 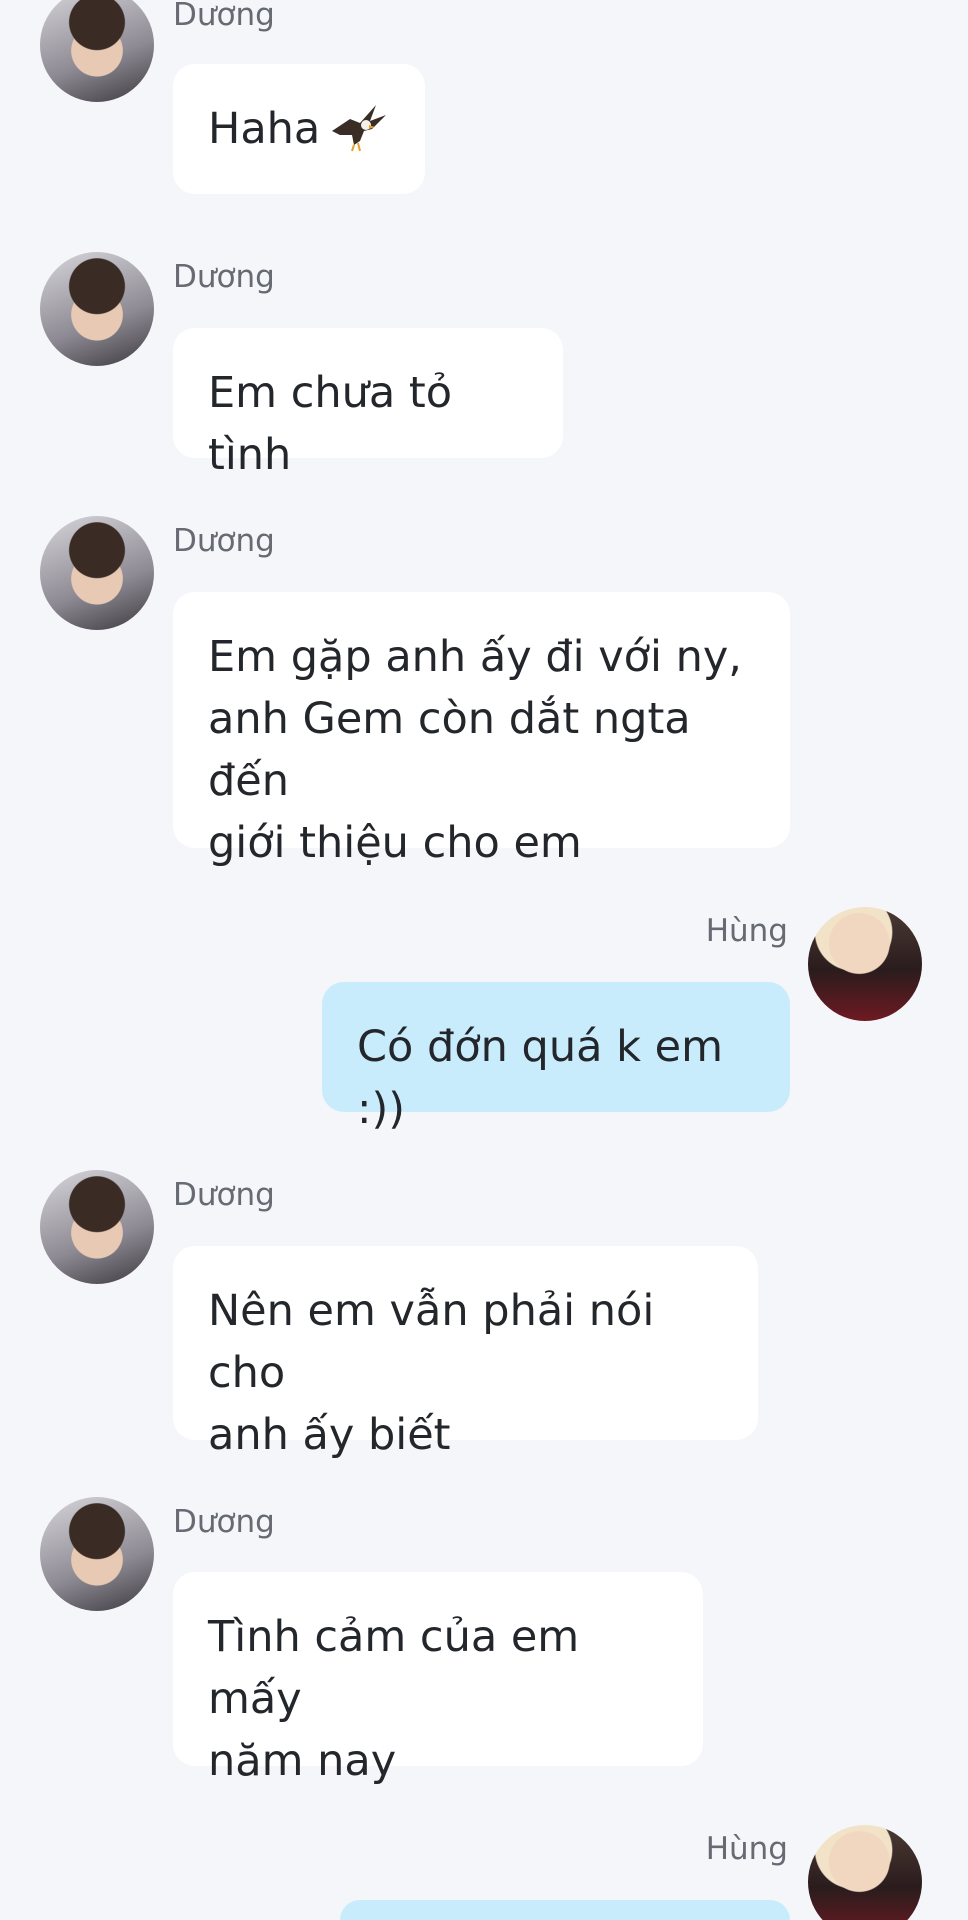 I want to click on message-text: Nên em vẫn phải nói cho, so click(x=431, y=1342).